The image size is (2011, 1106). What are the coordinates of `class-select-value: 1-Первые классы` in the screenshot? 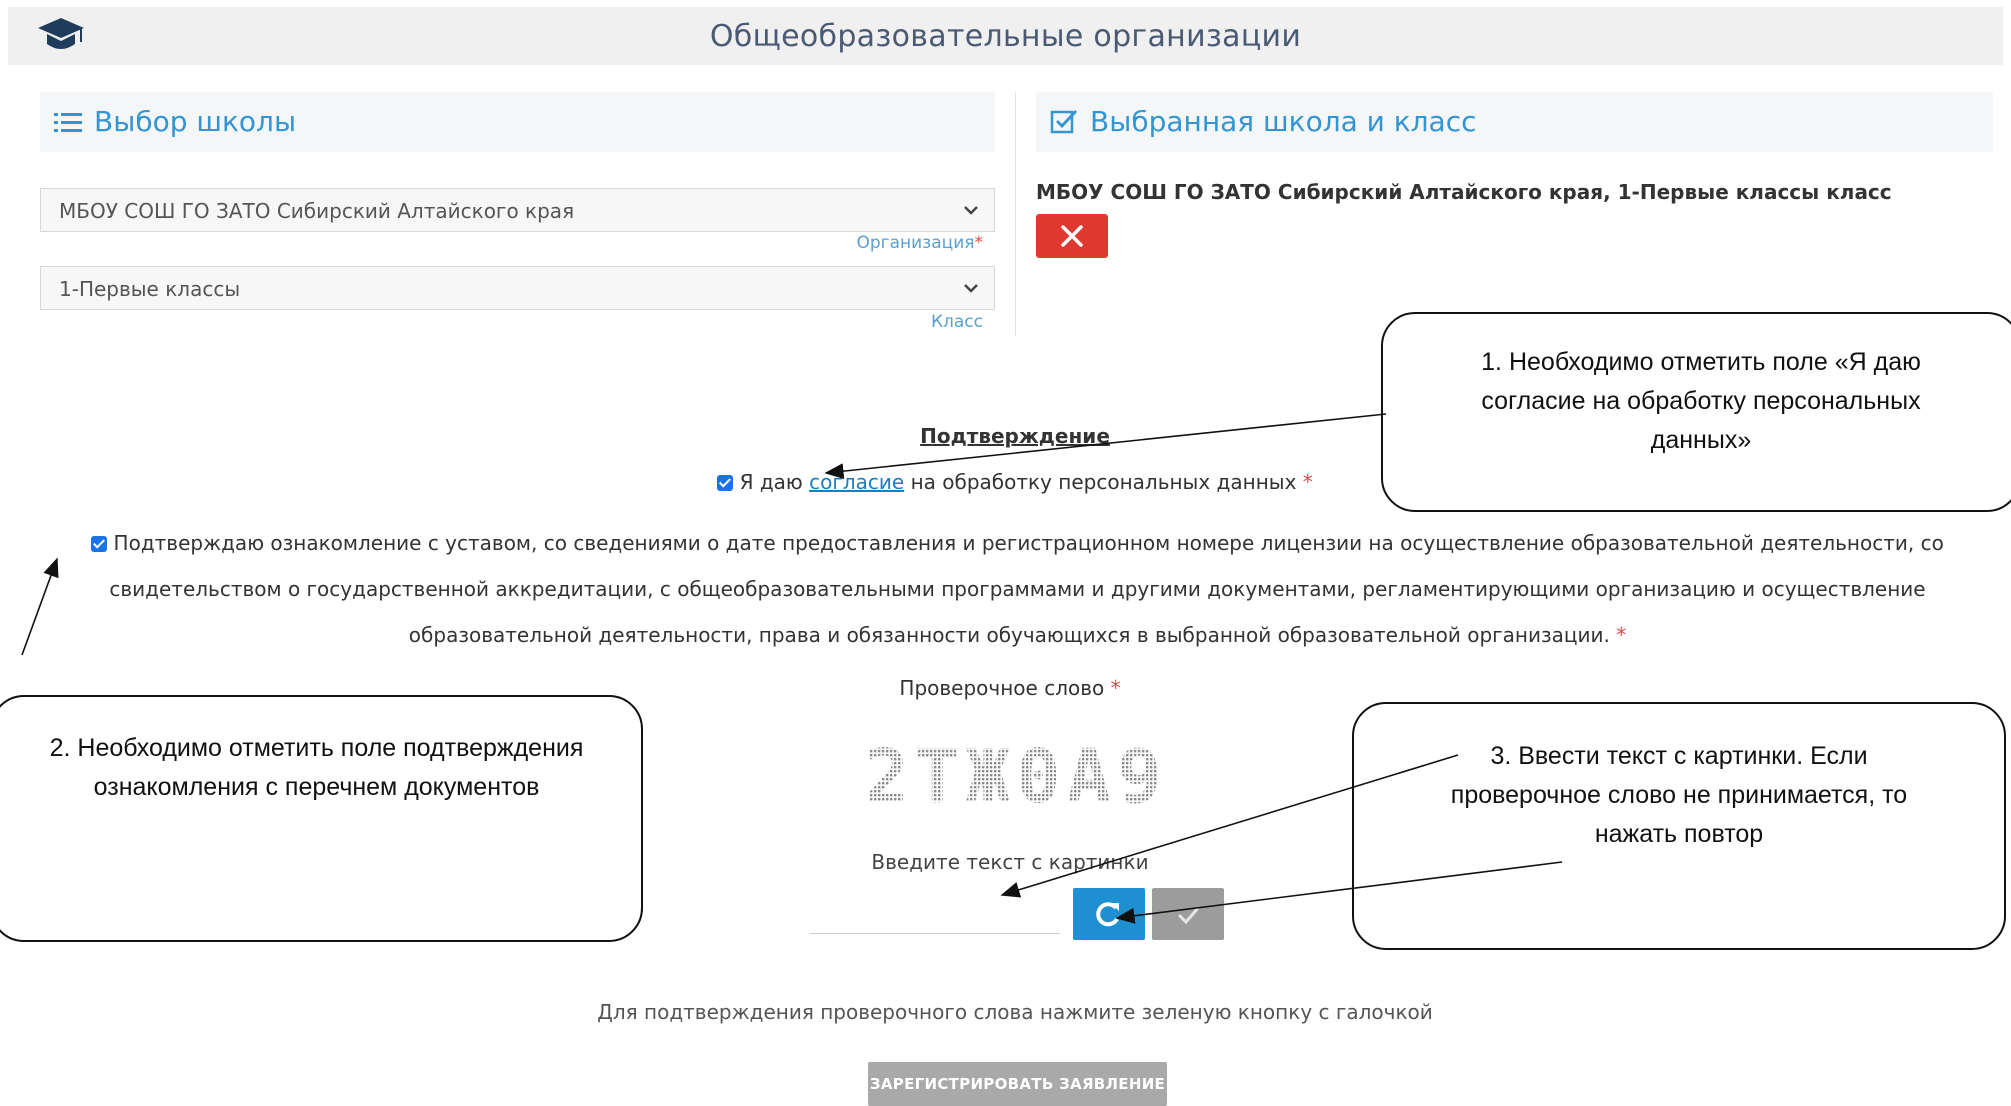 It's located at (150, 289).